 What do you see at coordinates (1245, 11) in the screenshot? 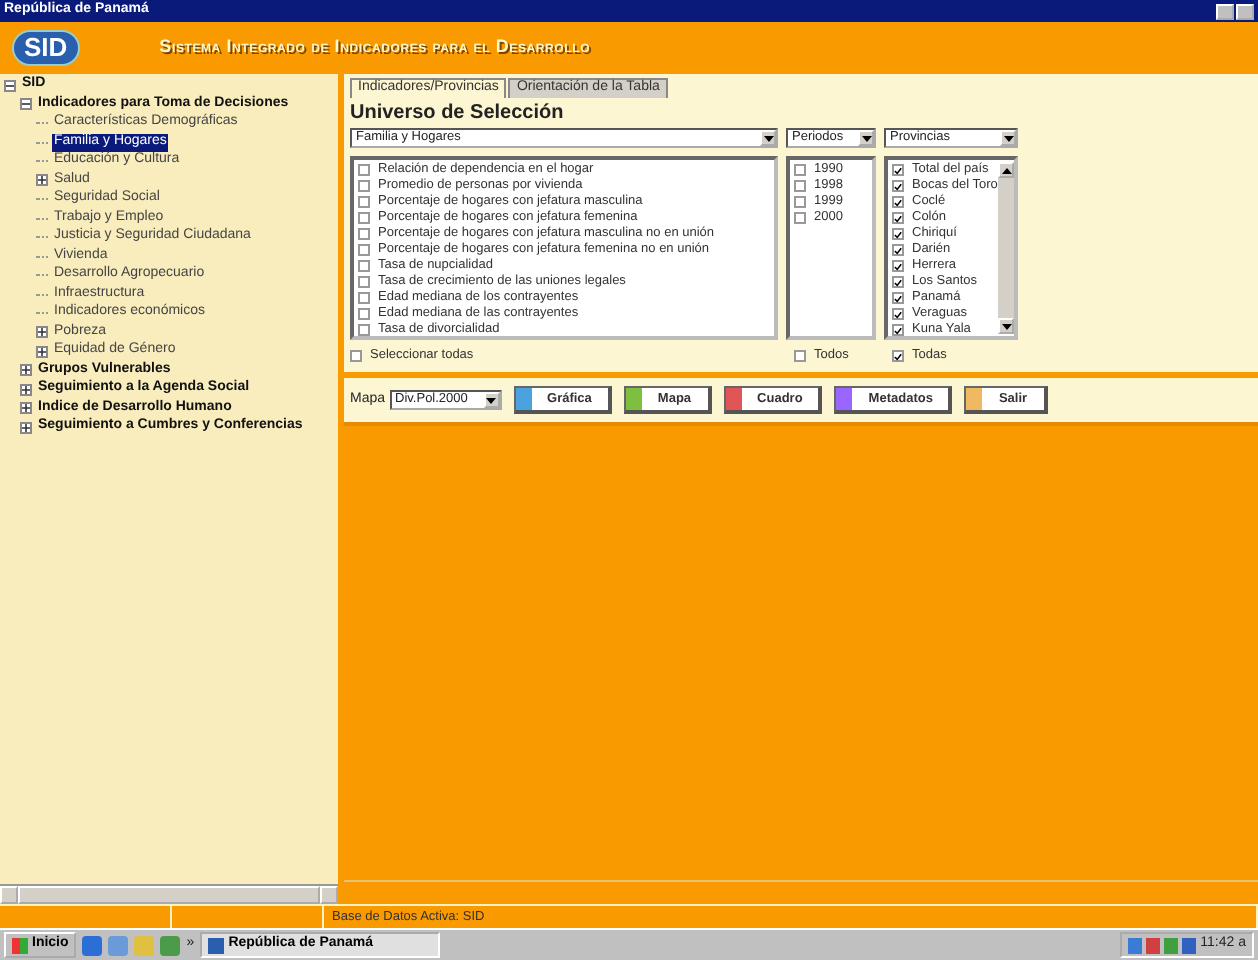
I see `restore-button` at bounding box center [1245, 11].